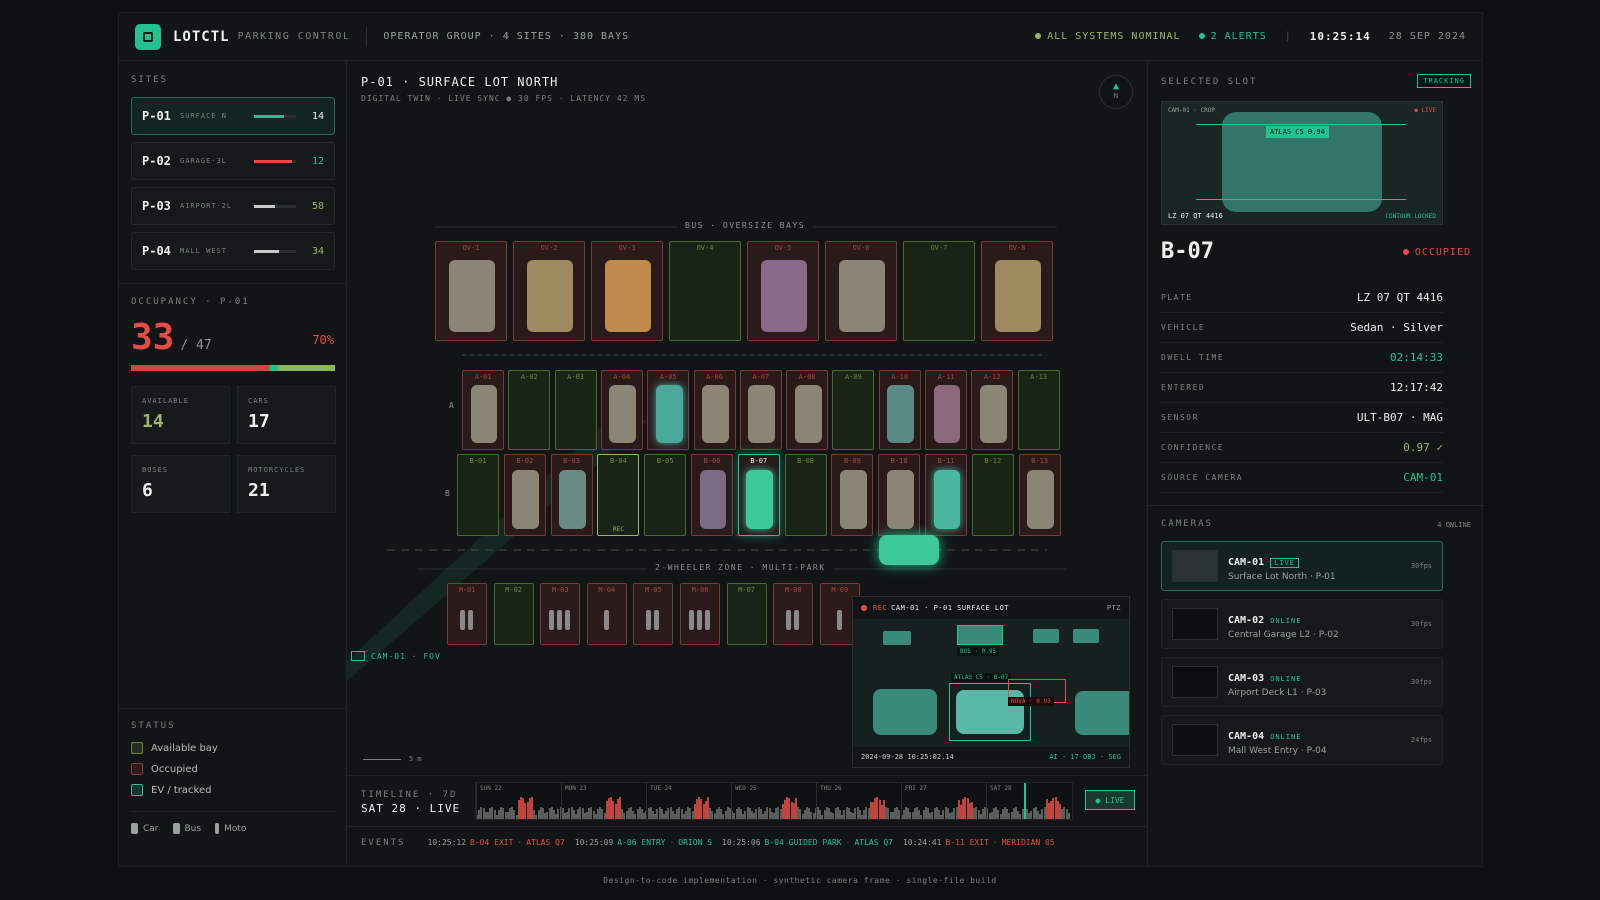 This screenshot has height=900, width=1600. I want to click on bay-a-11: A-11, so click(946, 410).